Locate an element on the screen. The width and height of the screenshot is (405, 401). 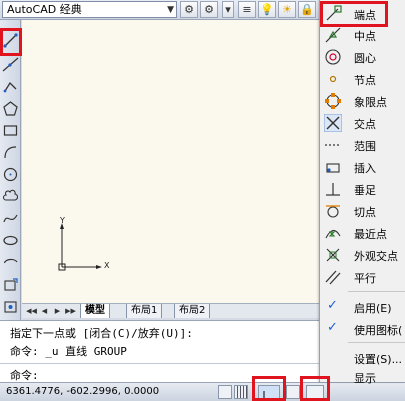
menu-item-label: 象限点 is located at coordinates (370, 102).